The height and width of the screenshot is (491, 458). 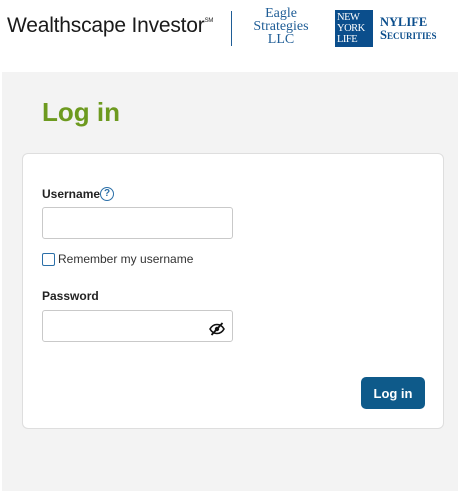 I want to click on remember-username-label: Remember my username, so click(x=125, y=259).